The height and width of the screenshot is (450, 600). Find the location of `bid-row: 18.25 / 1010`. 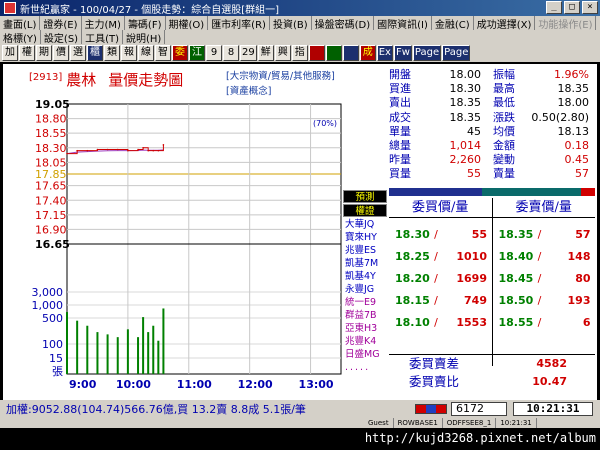

bid-row: 18.25 / 1010 is located at coordinates (440, 257).